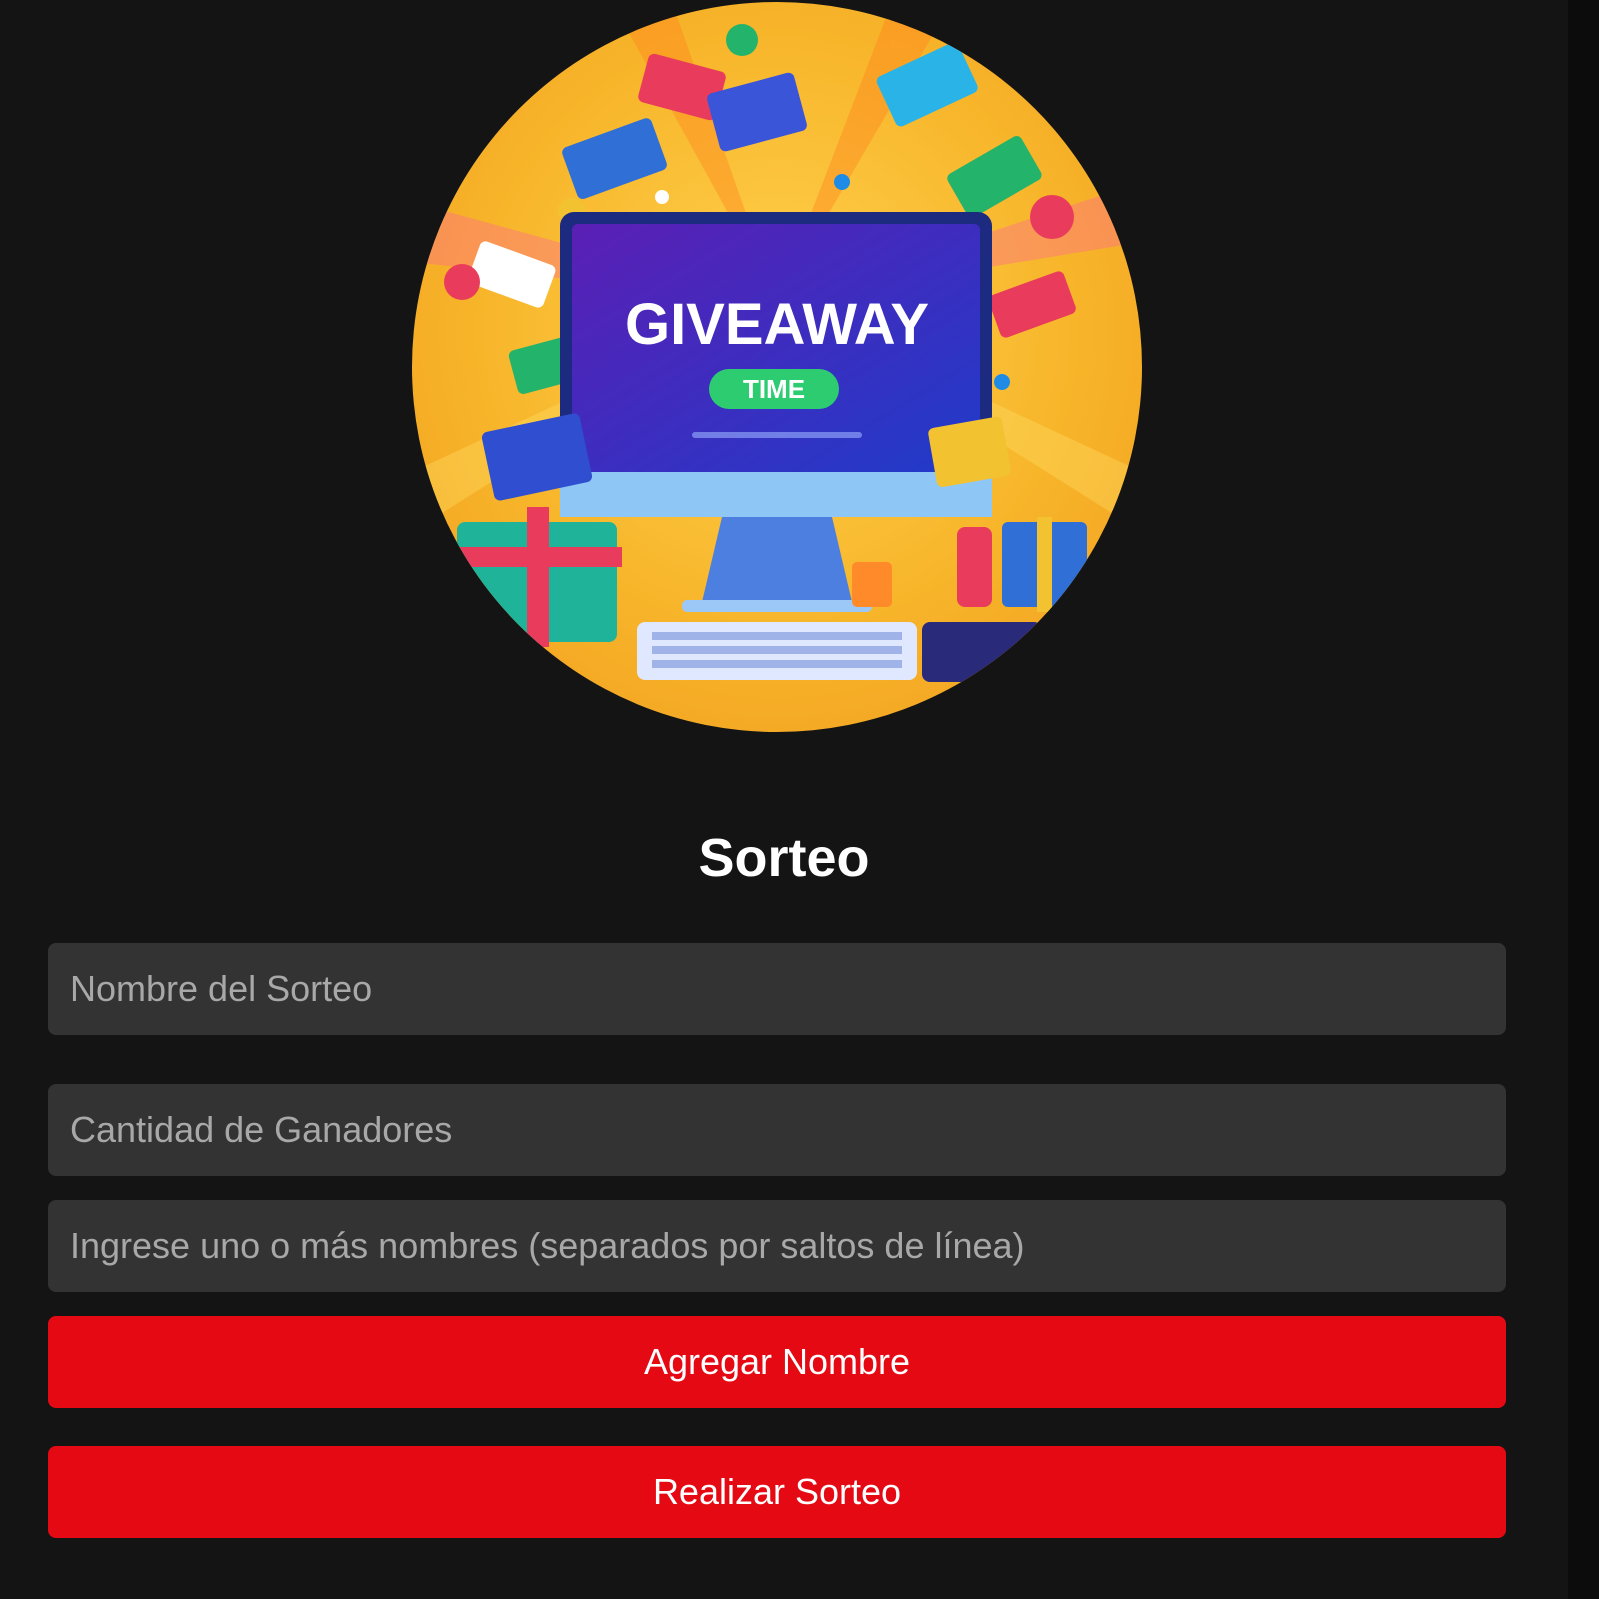 Image resolution: width=1599 pixels, height=1599 pixels. Describe the element at coordinates (777, 324) in the screenshot. I see `giveaway-headline: GIVEAWAY` at that location.